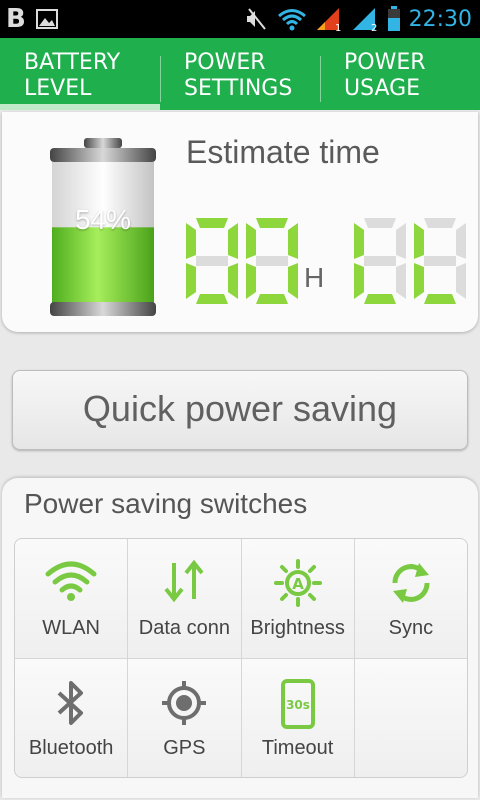 The width and height of the screenshot is (480, 800). I want to click on app-badge-icon: B, so click(16, 19).